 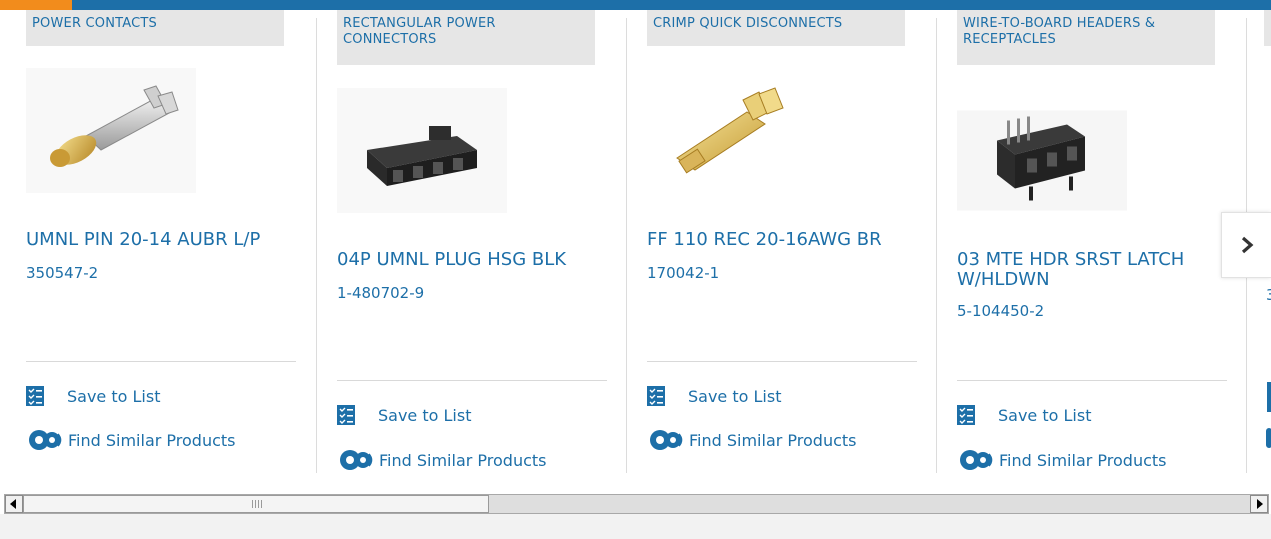 I want to click on top-accent-bar, so click(x=635, y=5).